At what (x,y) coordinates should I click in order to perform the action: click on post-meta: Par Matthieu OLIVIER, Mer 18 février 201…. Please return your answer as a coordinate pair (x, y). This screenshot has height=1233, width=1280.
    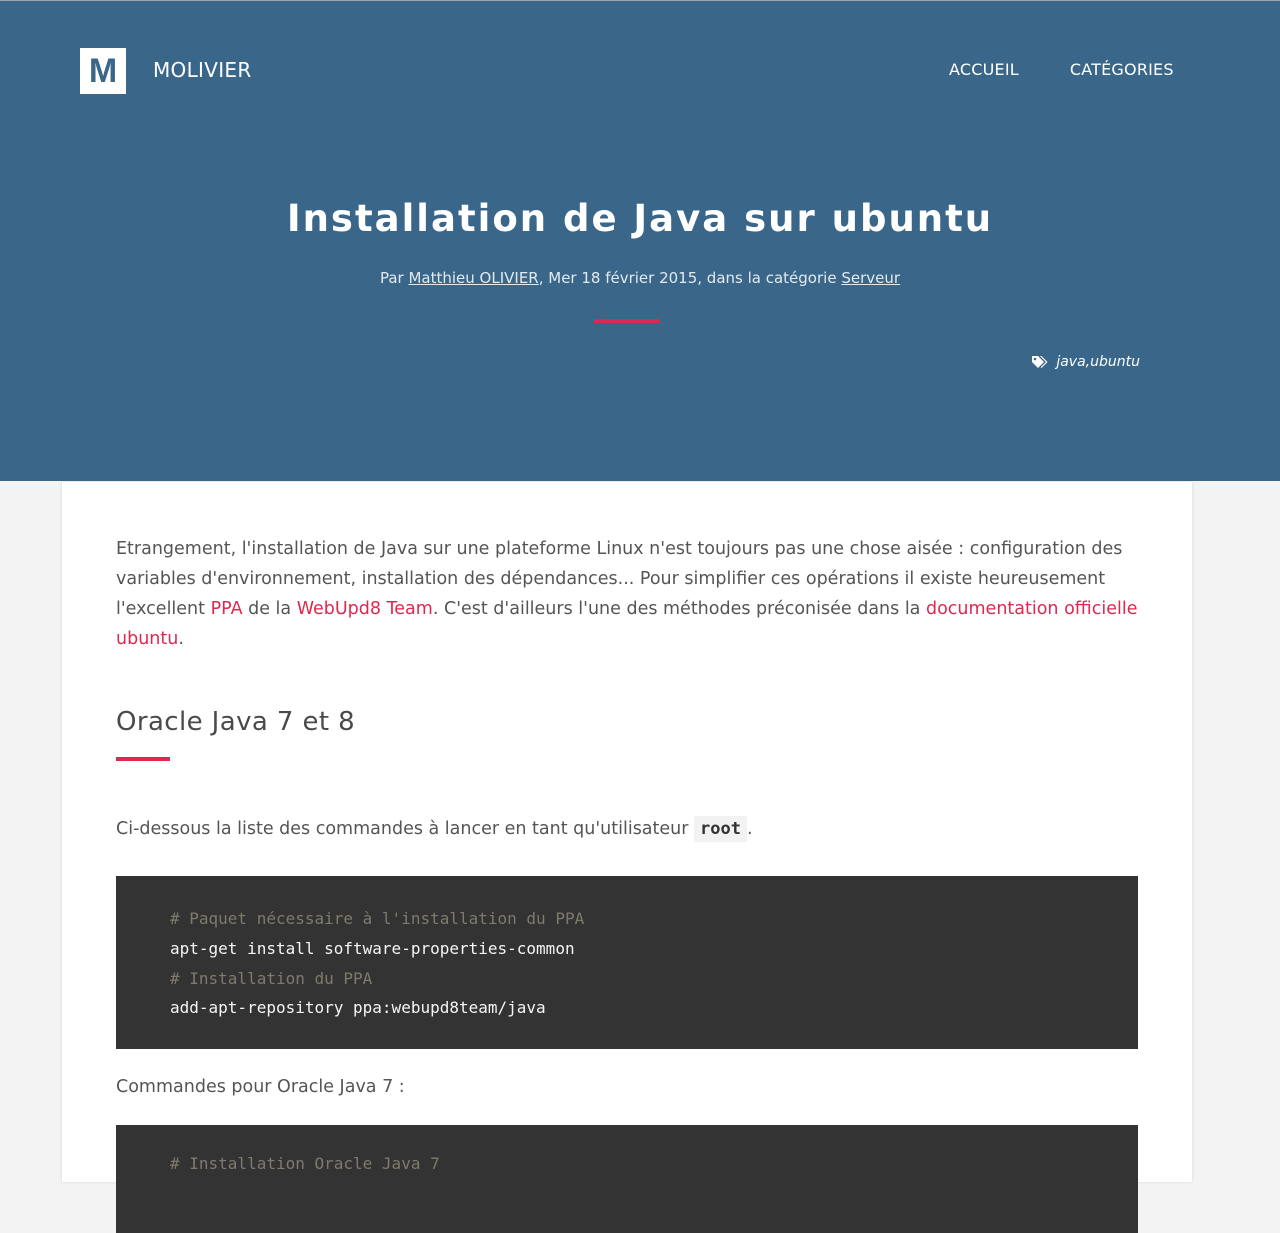
    Looking at the image, I should click on (640, 278).